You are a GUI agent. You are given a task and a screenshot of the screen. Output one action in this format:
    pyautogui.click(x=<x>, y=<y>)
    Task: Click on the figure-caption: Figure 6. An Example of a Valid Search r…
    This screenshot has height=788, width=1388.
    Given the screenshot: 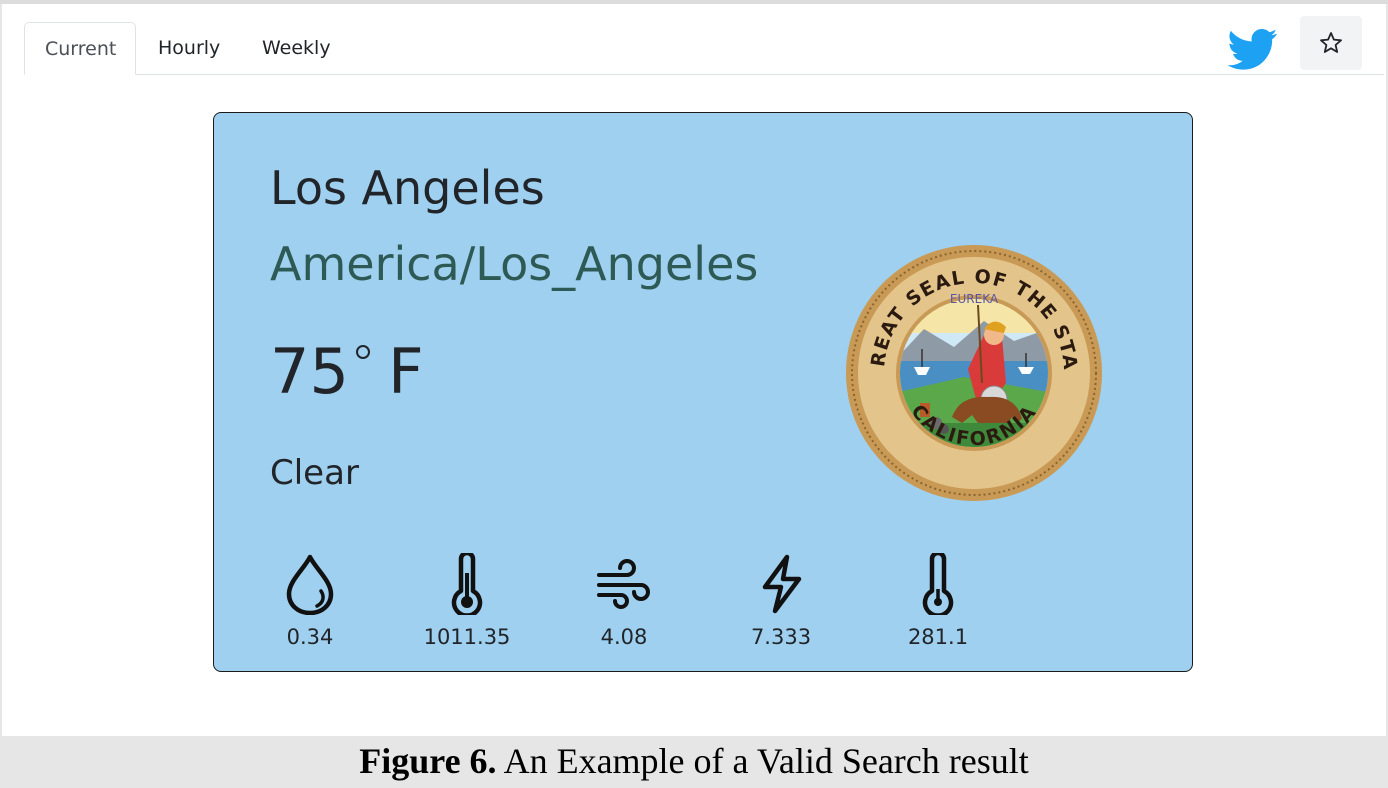 What is the action you would take?
    pyautogui.click(x=694, y=762)
    